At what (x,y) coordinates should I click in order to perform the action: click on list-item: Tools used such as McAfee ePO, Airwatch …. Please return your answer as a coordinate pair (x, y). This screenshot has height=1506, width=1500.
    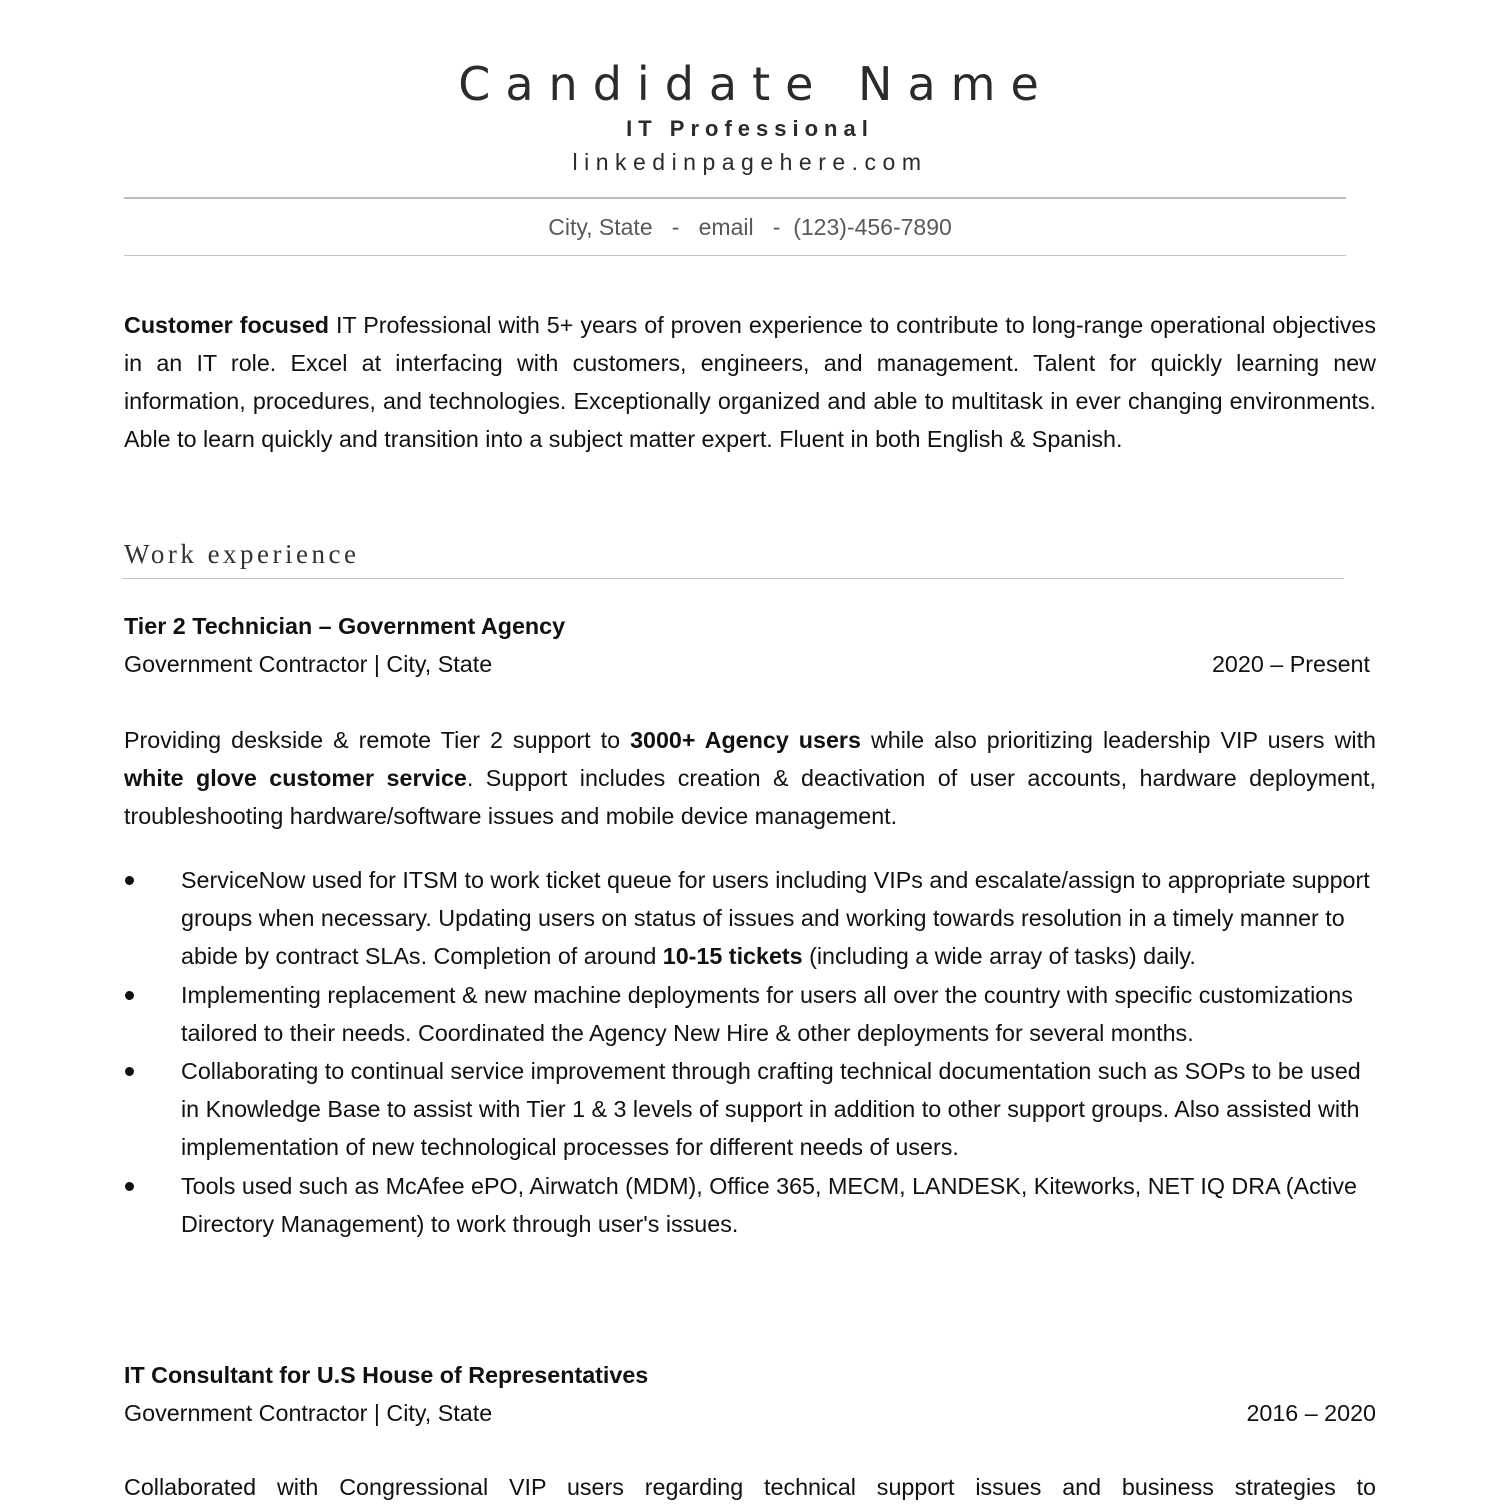
    Looking at the image, I should click on (750, 1205).